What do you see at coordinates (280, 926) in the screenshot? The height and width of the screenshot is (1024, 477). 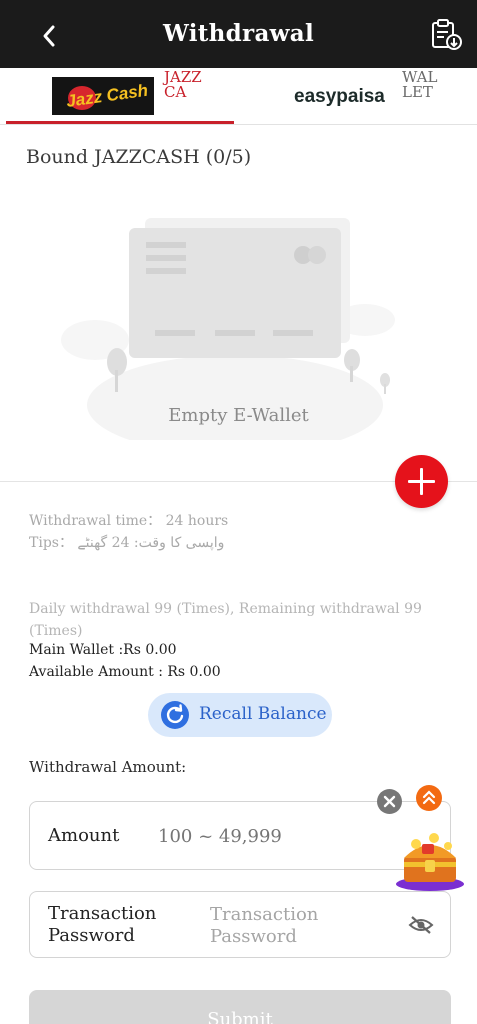 I see `password-input: Transaction Password` at bounding box center [280, 926].